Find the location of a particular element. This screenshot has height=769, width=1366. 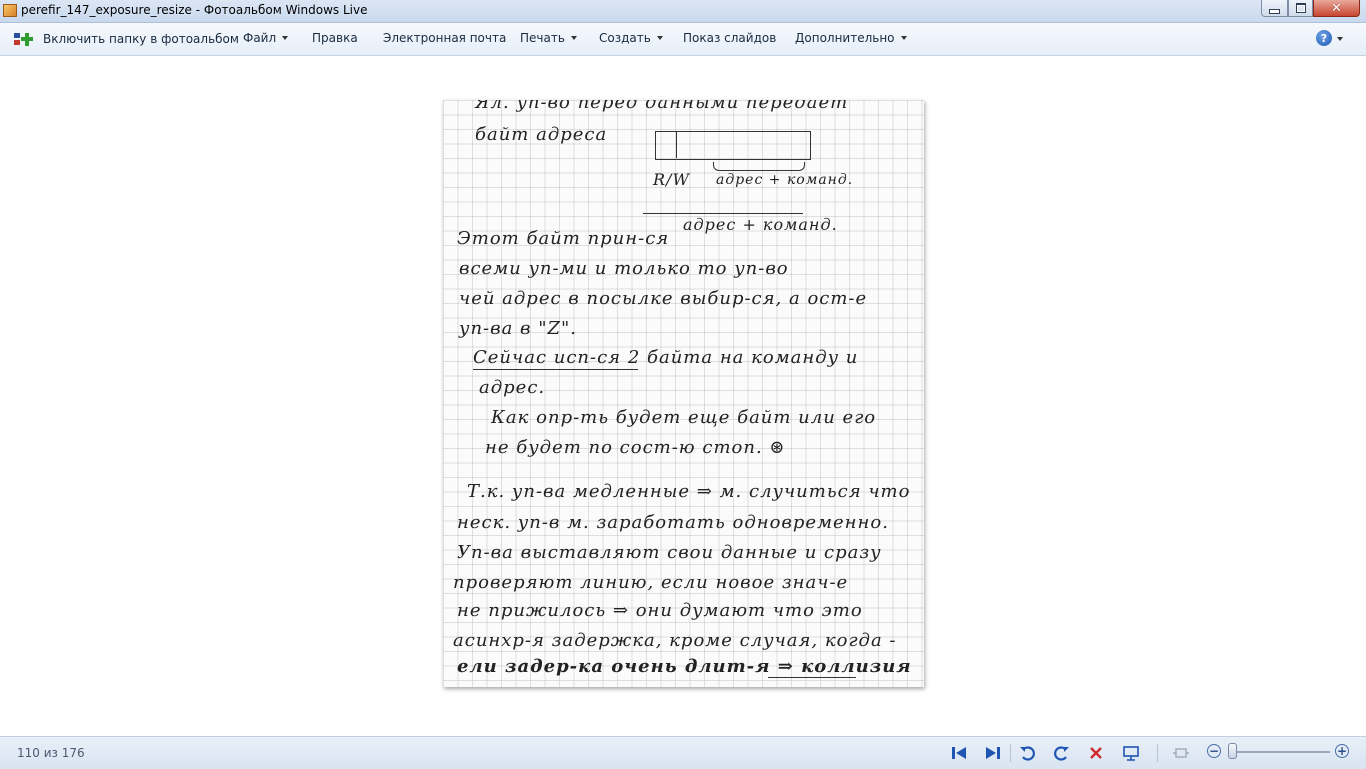

handwritten-line: Сейчас исп-ся 2 байта на команду и is located at coordinates (666, 357).